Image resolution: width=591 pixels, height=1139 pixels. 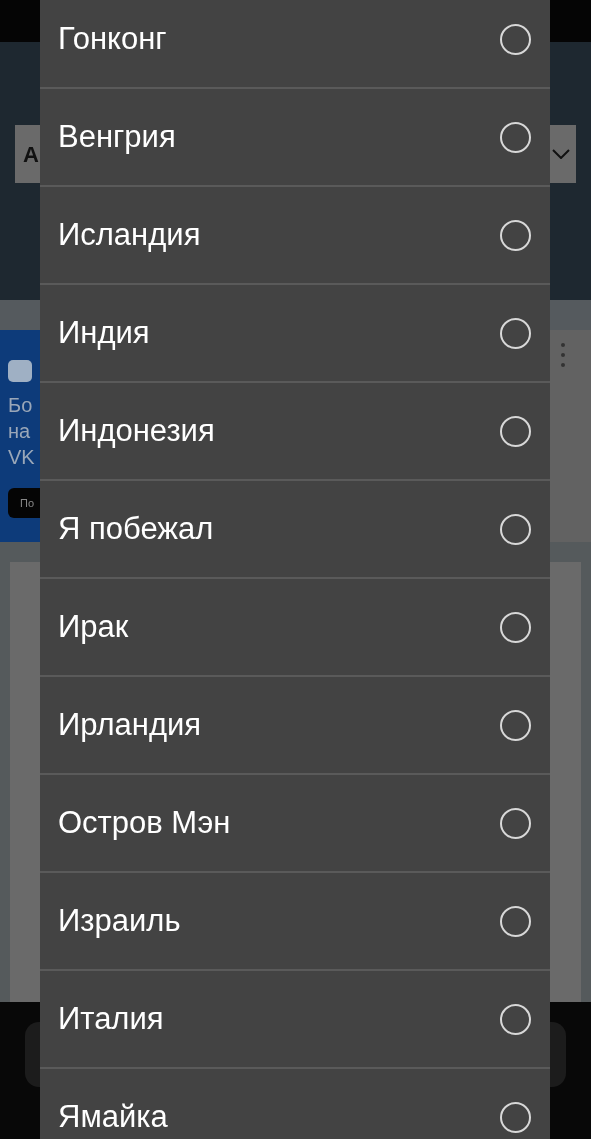 What do you see at coordinates (295, 432) in the screenshot?
I see `dropdown-option: Индонезия` at bounding box center [295, 432].